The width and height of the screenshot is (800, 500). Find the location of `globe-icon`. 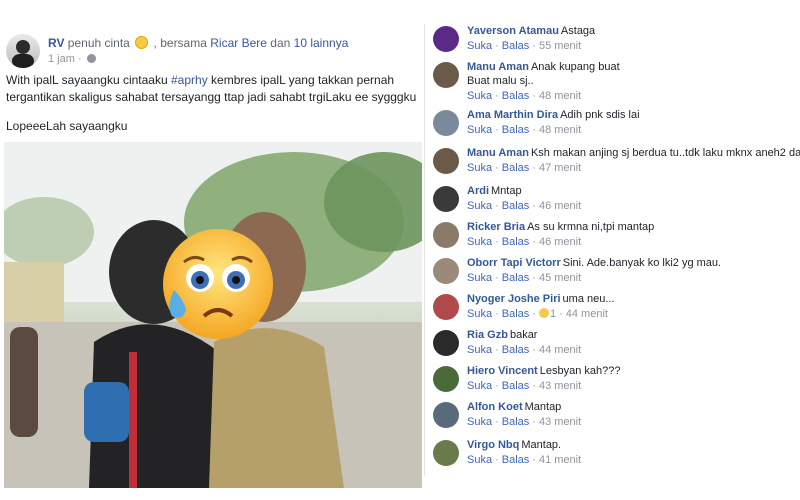

globe-icon is located at coordinates (91, 58).